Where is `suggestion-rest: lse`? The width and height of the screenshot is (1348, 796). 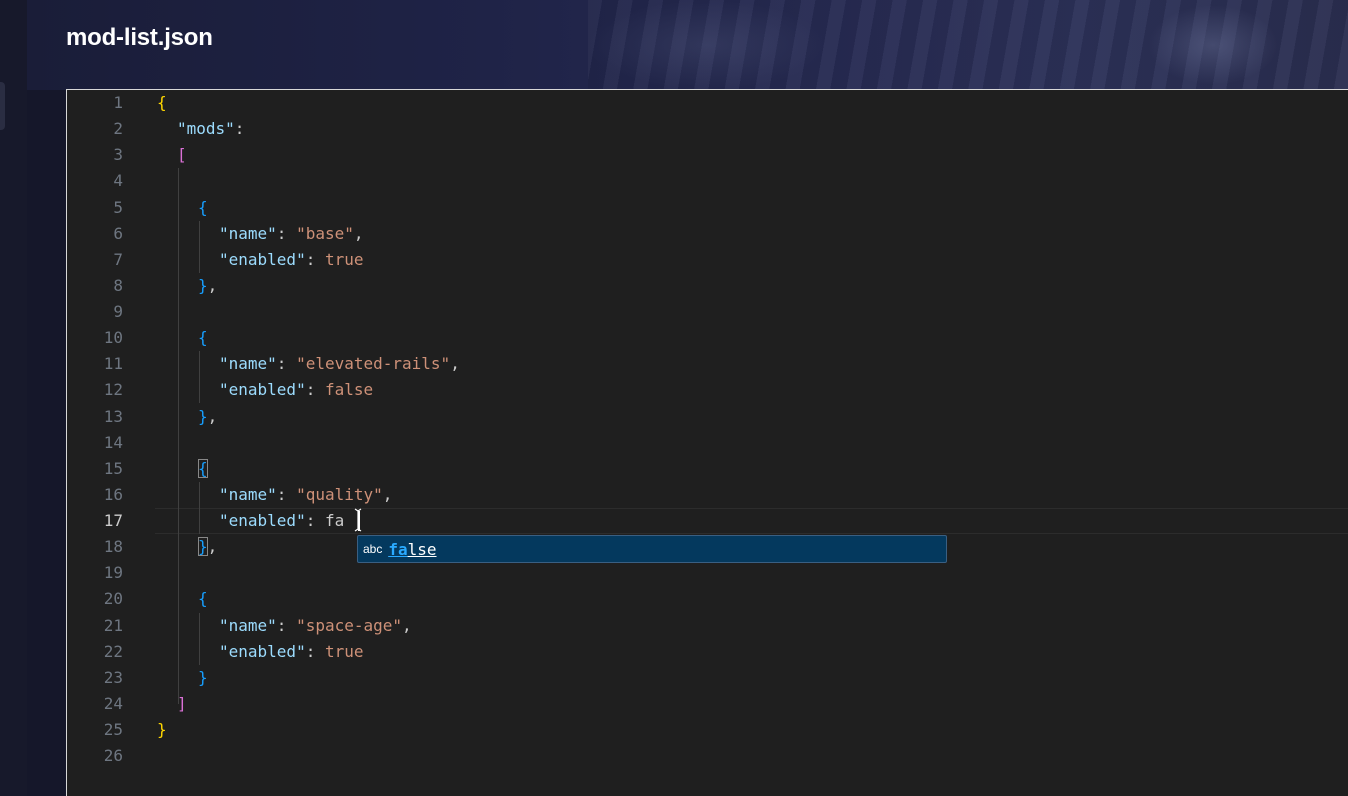
suggestion-rest: lse is located at coordinates (422, 549).